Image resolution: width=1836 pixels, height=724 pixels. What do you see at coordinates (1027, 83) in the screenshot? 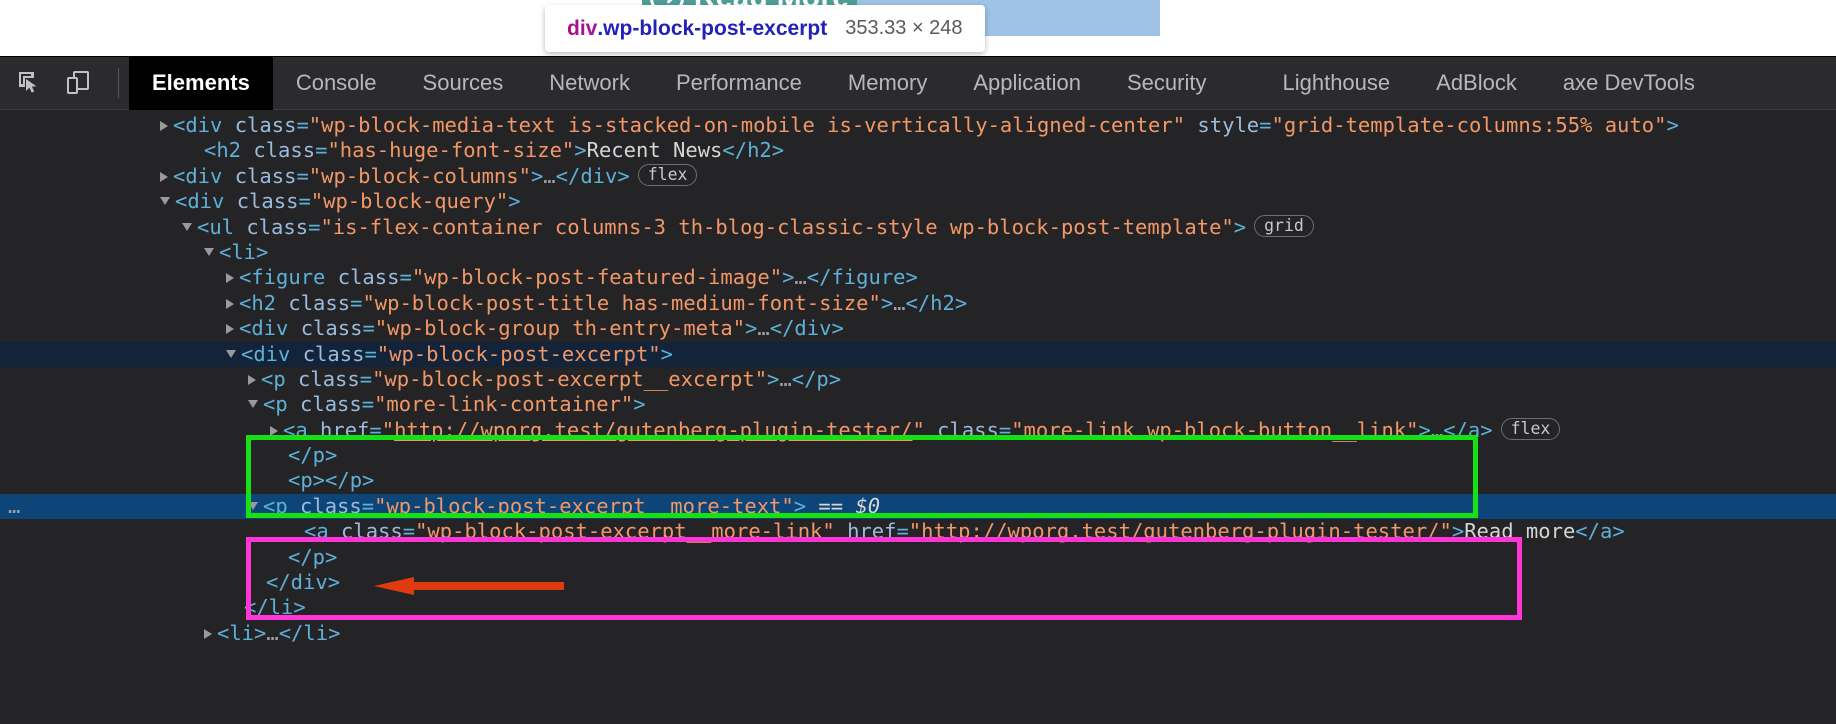
I see `tab-application: Application` at bounding box center [1027, 83].